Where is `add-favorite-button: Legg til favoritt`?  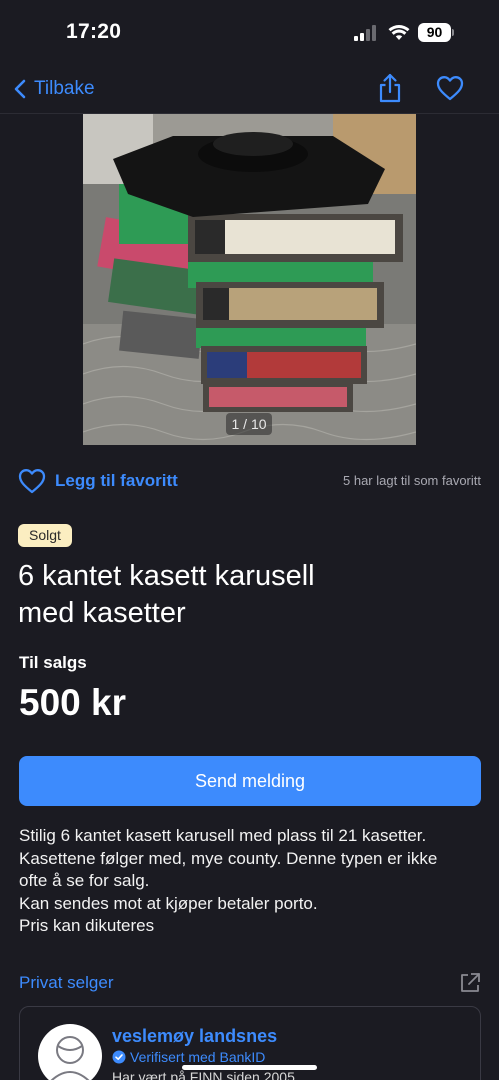 add-favorite-button: Legg til favoritt is located at coordinates (98, 481).